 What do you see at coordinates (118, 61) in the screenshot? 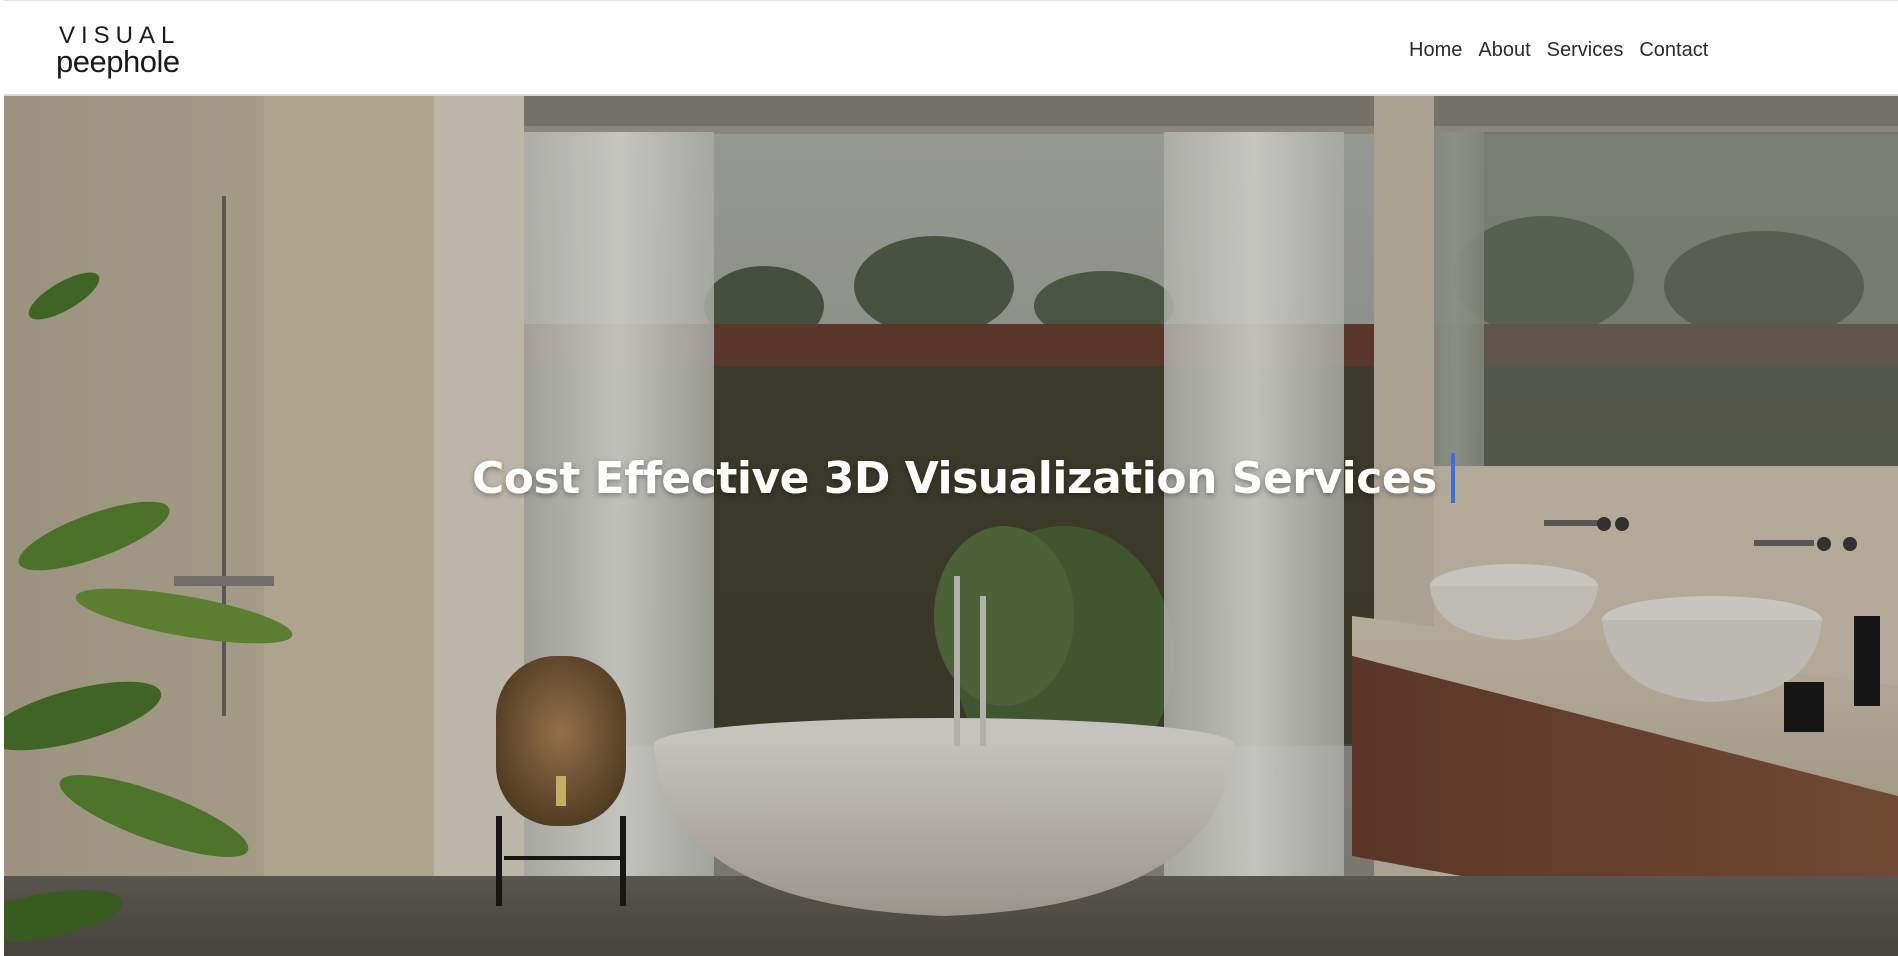
I see `logo-word-peephole: peephole` at bounding box center [118, 61].